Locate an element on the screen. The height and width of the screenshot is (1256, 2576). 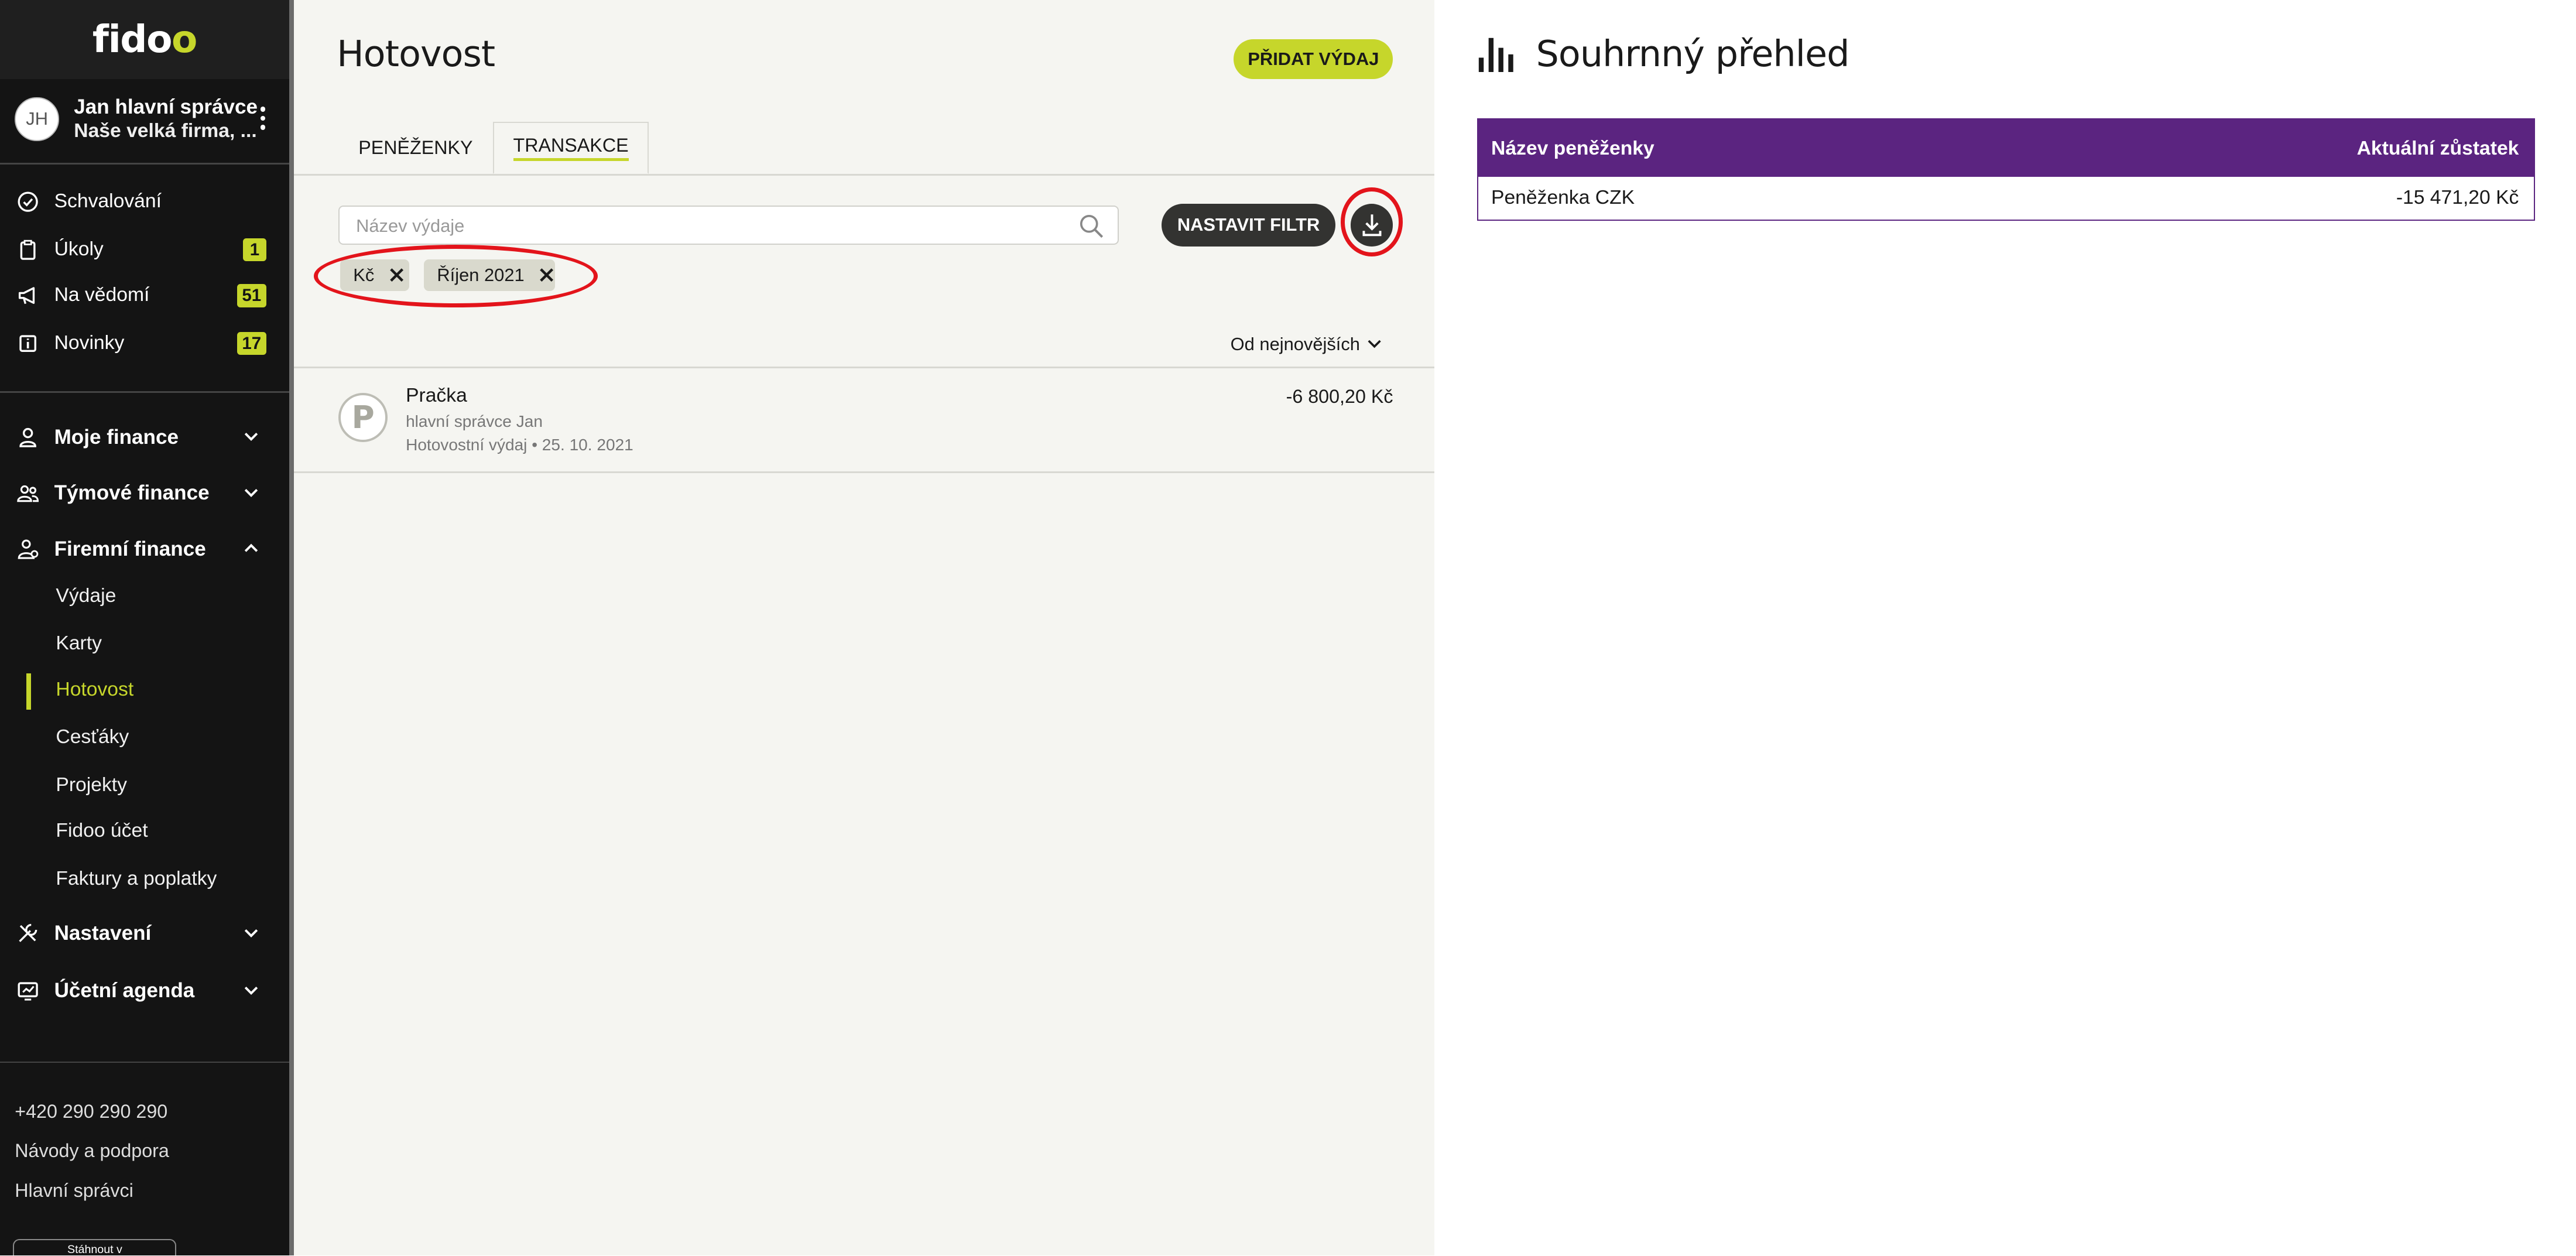
sidebar-subitem-fidoo-ucet: Fidoo účet is located at coordinates (102, 831).